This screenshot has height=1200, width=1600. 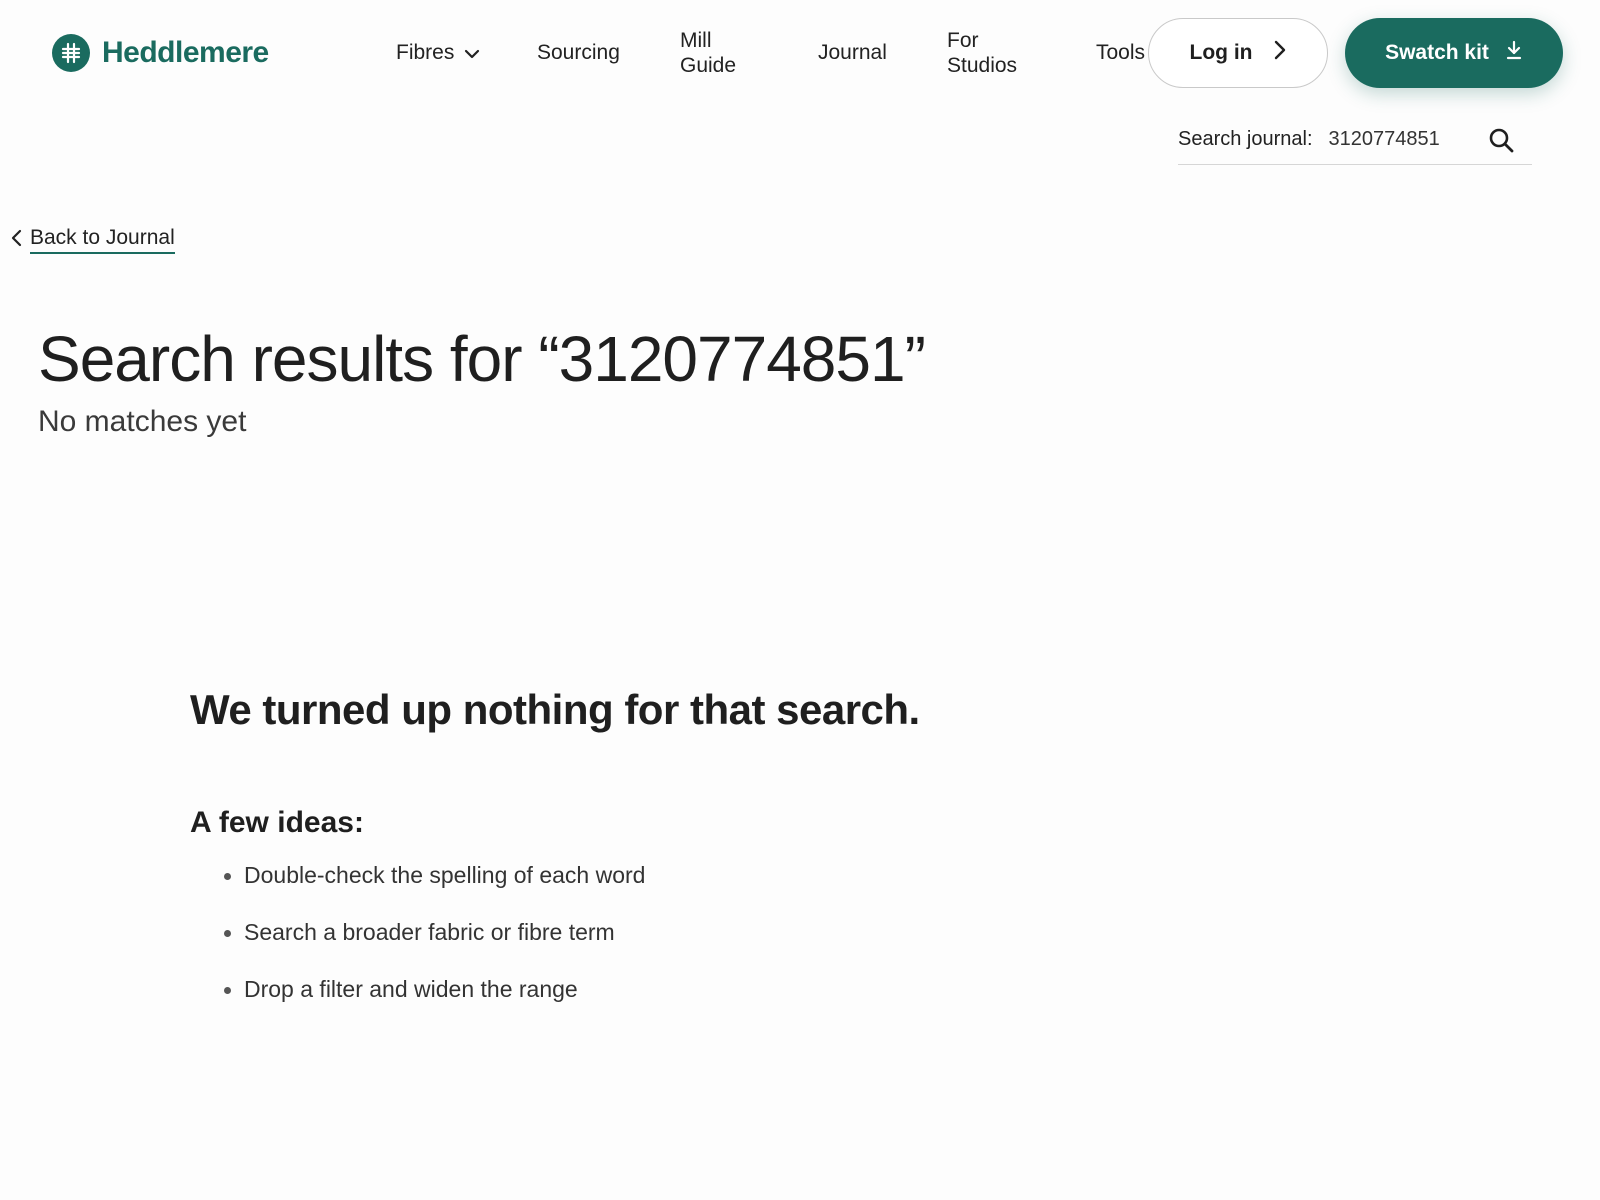 What do you see at coordinates (1280, 53) in the screenshot?
I see `chevron-right-icon` at bounding box center [1280, 53].